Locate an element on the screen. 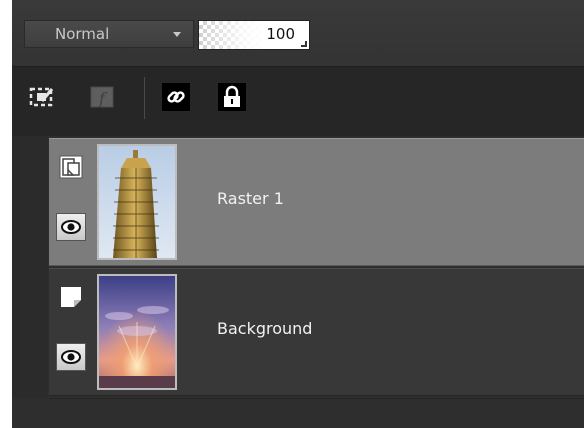 The height and width of the screenshot is (428, 584). new-mask-layer-icon is located at coordinates (42, 97).